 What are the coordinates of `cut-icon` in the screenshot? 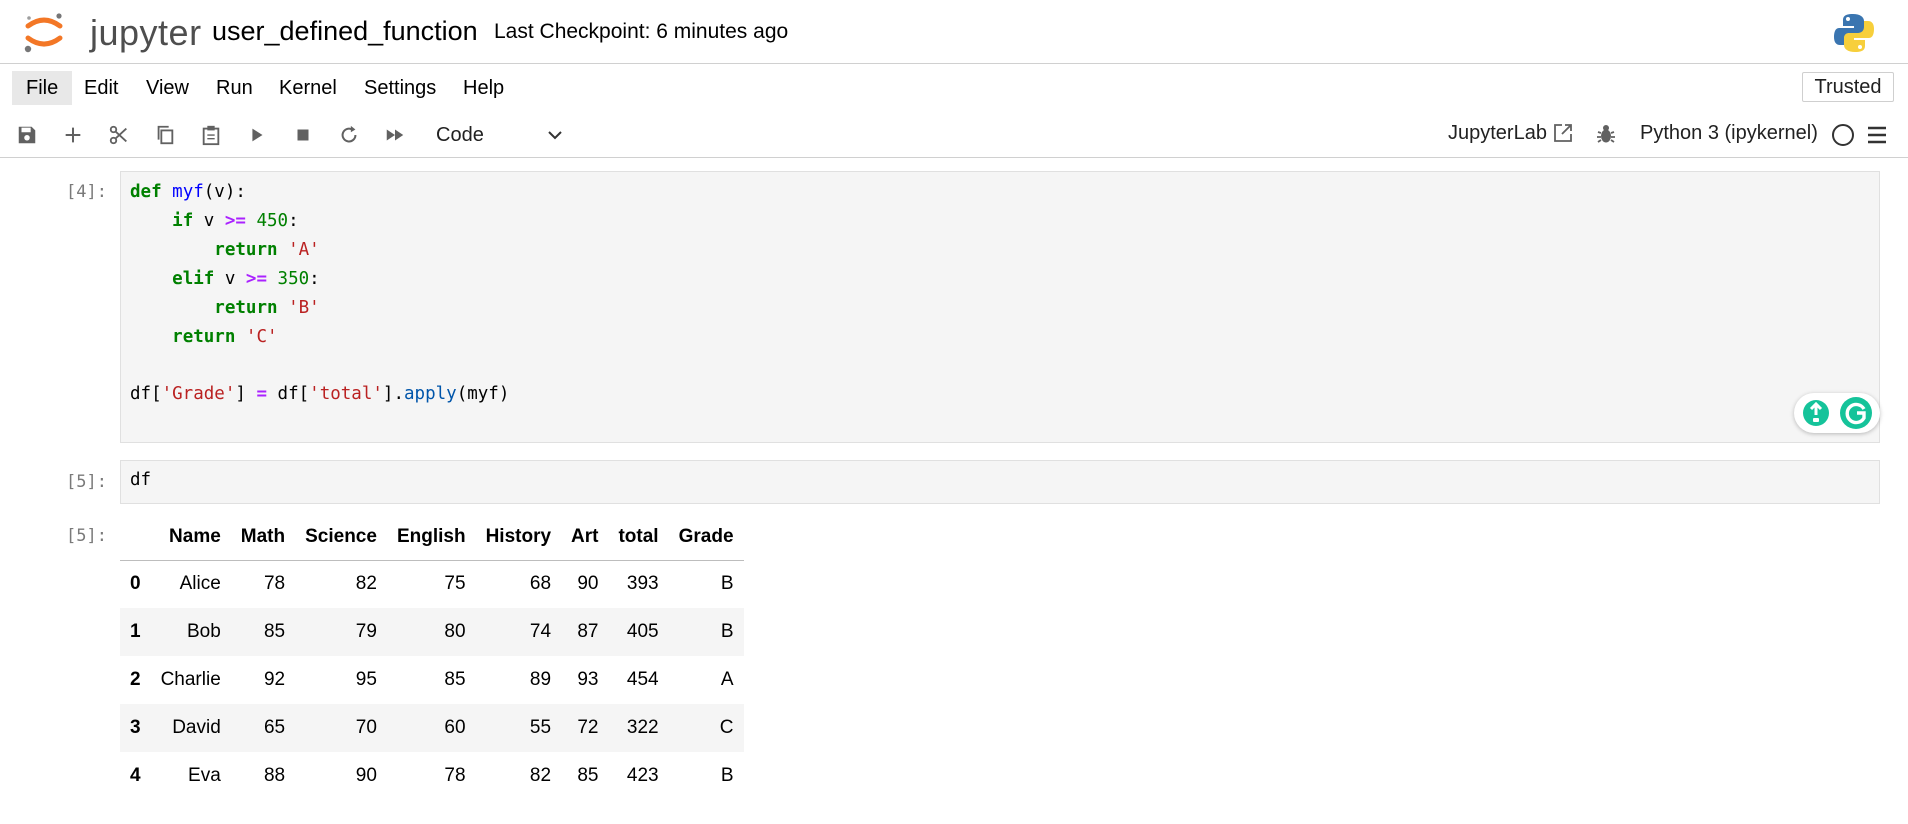 It's located at (119, 135).